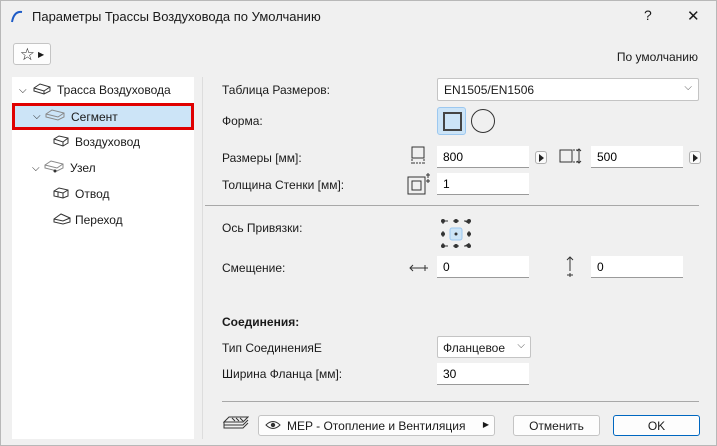 Image resolution: width=717 pixels, height=446 pixels. I want to click on favorites-button: ☆ ▶, so click(32, 54).